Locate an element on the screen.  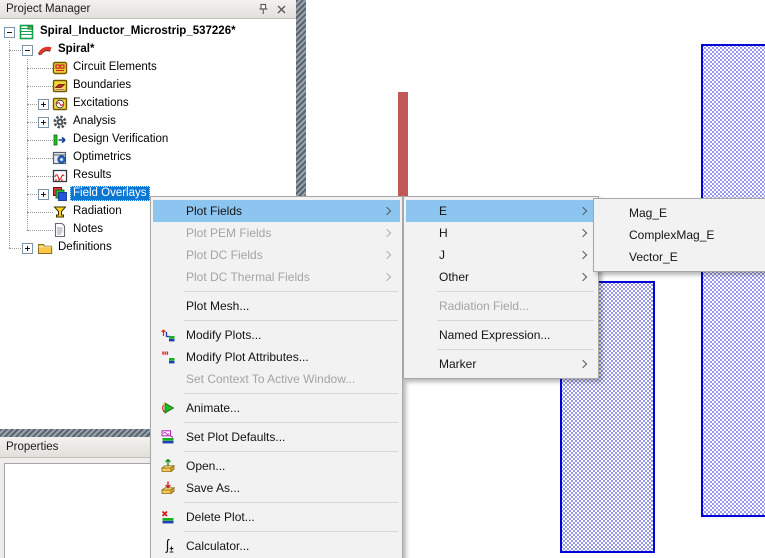
menu-item-h: H is located at coordinates (501, 233).